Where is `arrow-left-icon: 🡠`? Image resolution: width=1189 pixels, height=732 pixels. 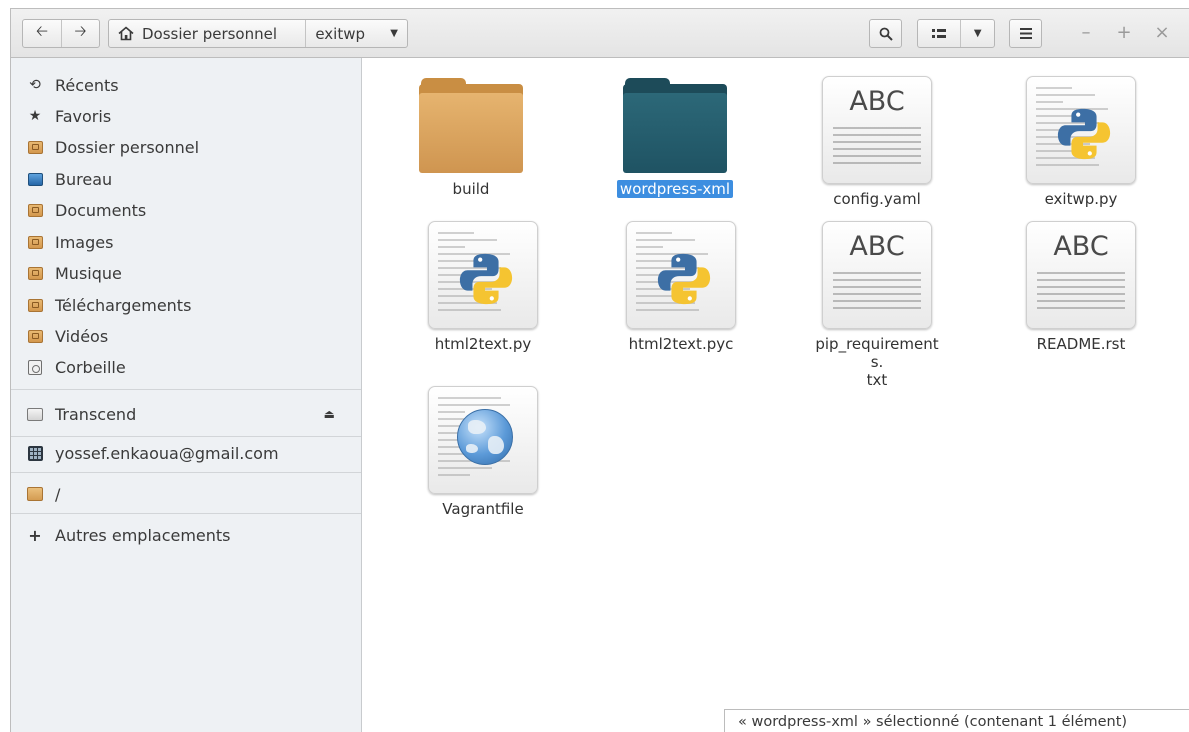 arrow-left-icon: 🡠 is located at coordinates (42, 31).